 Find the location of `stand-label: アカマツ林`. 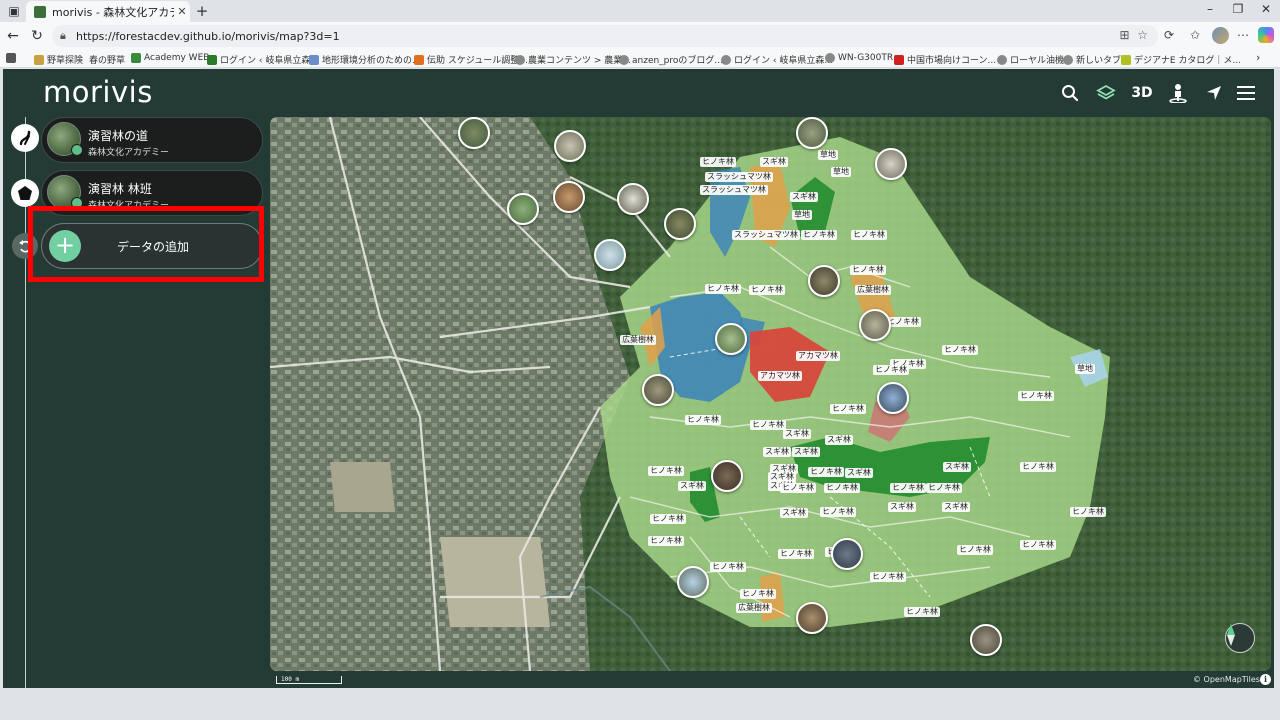

stand-label: アカマツ林 is located at coordinates (818, 356).